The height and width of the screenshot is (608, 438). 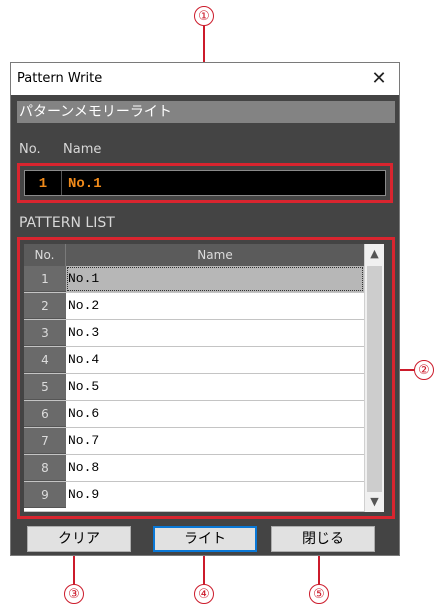 What do you see at coordinates (206, 112) in the screenshot?
I see `dialog-heading: パターンメモリーライト` at bounding box center [206, 112].